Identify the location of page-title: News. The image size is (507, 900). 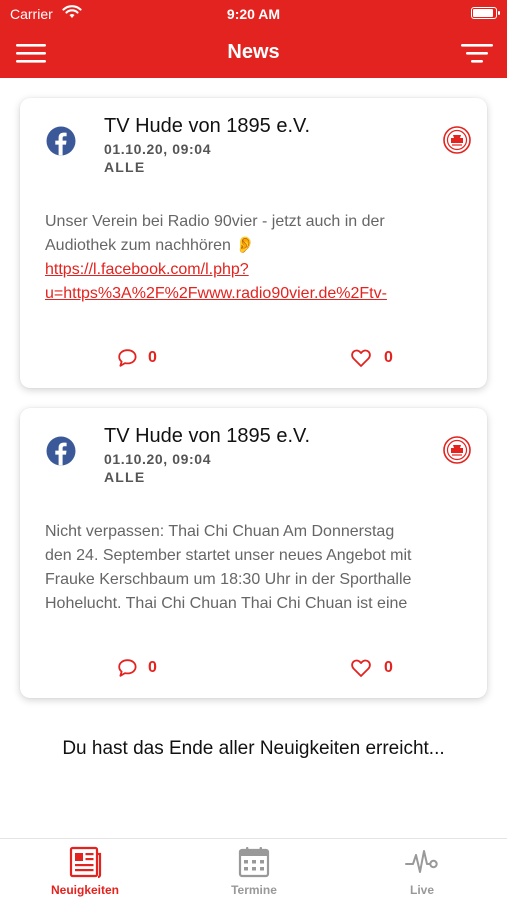
(253, 52).